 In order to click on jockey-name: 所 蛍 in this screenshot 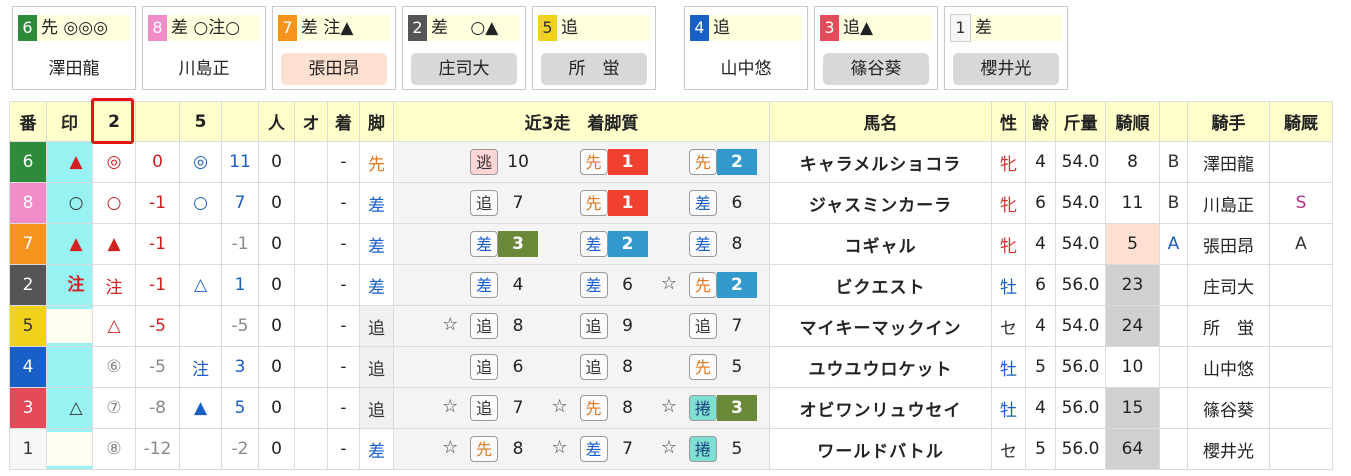, I will do `click(1228, 326)`.